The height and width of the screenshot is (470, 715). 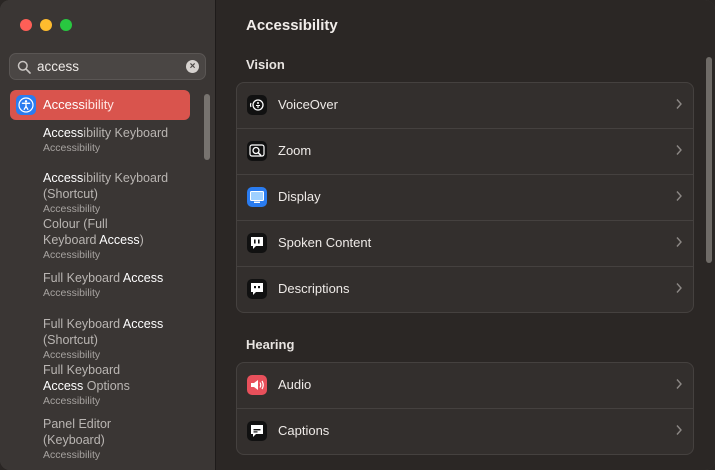 What do you see at coordinates (465, 152) in the screenshot?
I see `row-zoom: Zoom` at bounding box center [465, 152].